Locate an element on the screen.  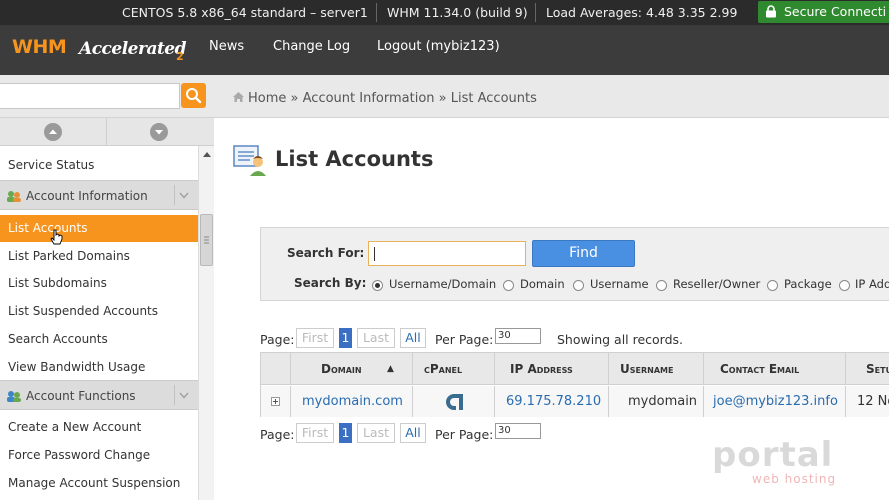
breadcrumb-home: Home is located at coordinates (267, 98).